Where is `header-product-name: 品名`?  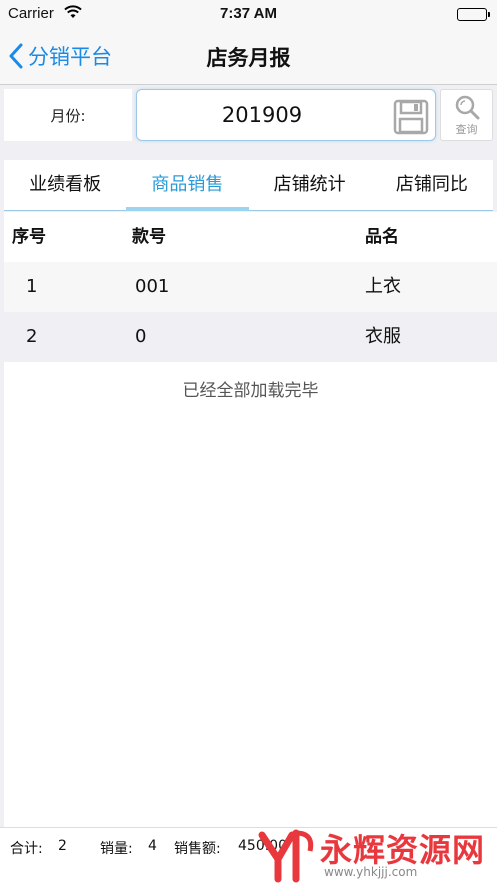 header-product-name: 品名 is located at coordinates (382, 237).